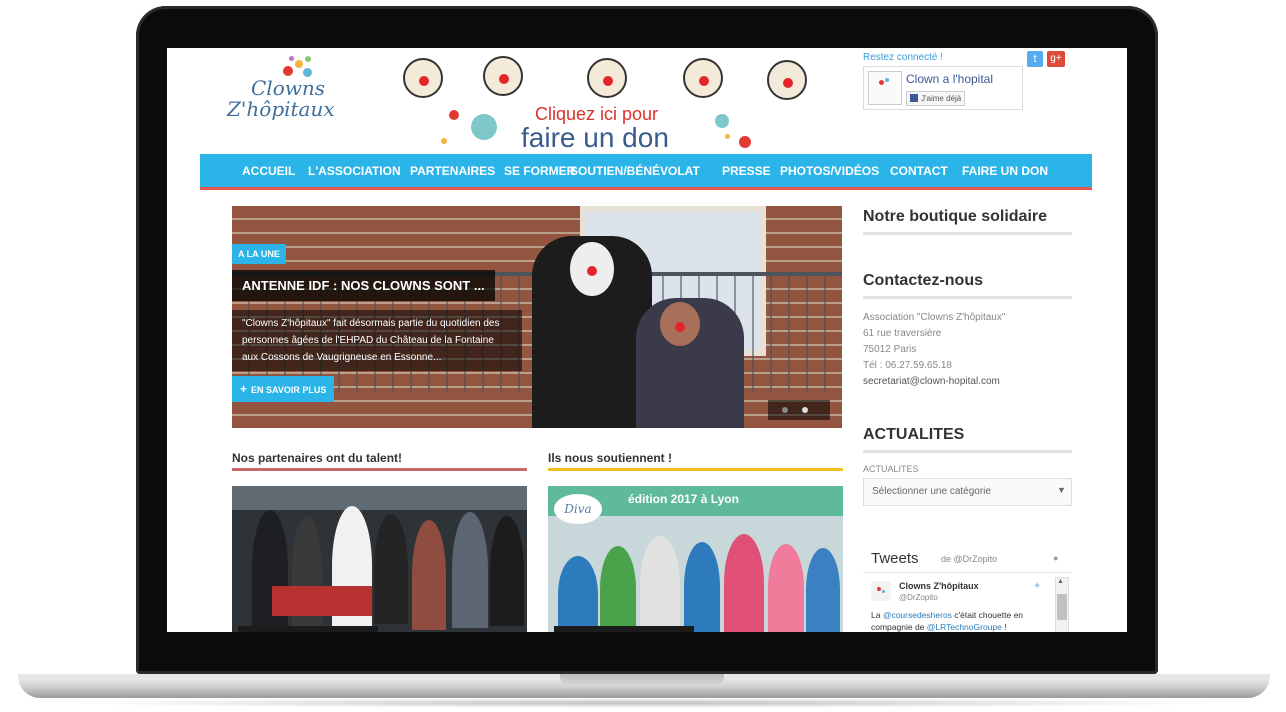 The height and width of the screenshot is (712, 1286). I want to click on nav-item-photos-videos: PHOTOS/VIDÉOS, so click(829, 171).